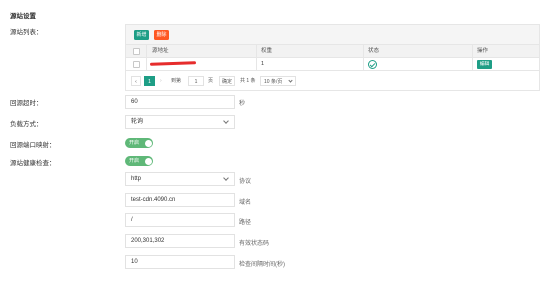  I want to click on column-header-weight: 权重, so click(267, 51).